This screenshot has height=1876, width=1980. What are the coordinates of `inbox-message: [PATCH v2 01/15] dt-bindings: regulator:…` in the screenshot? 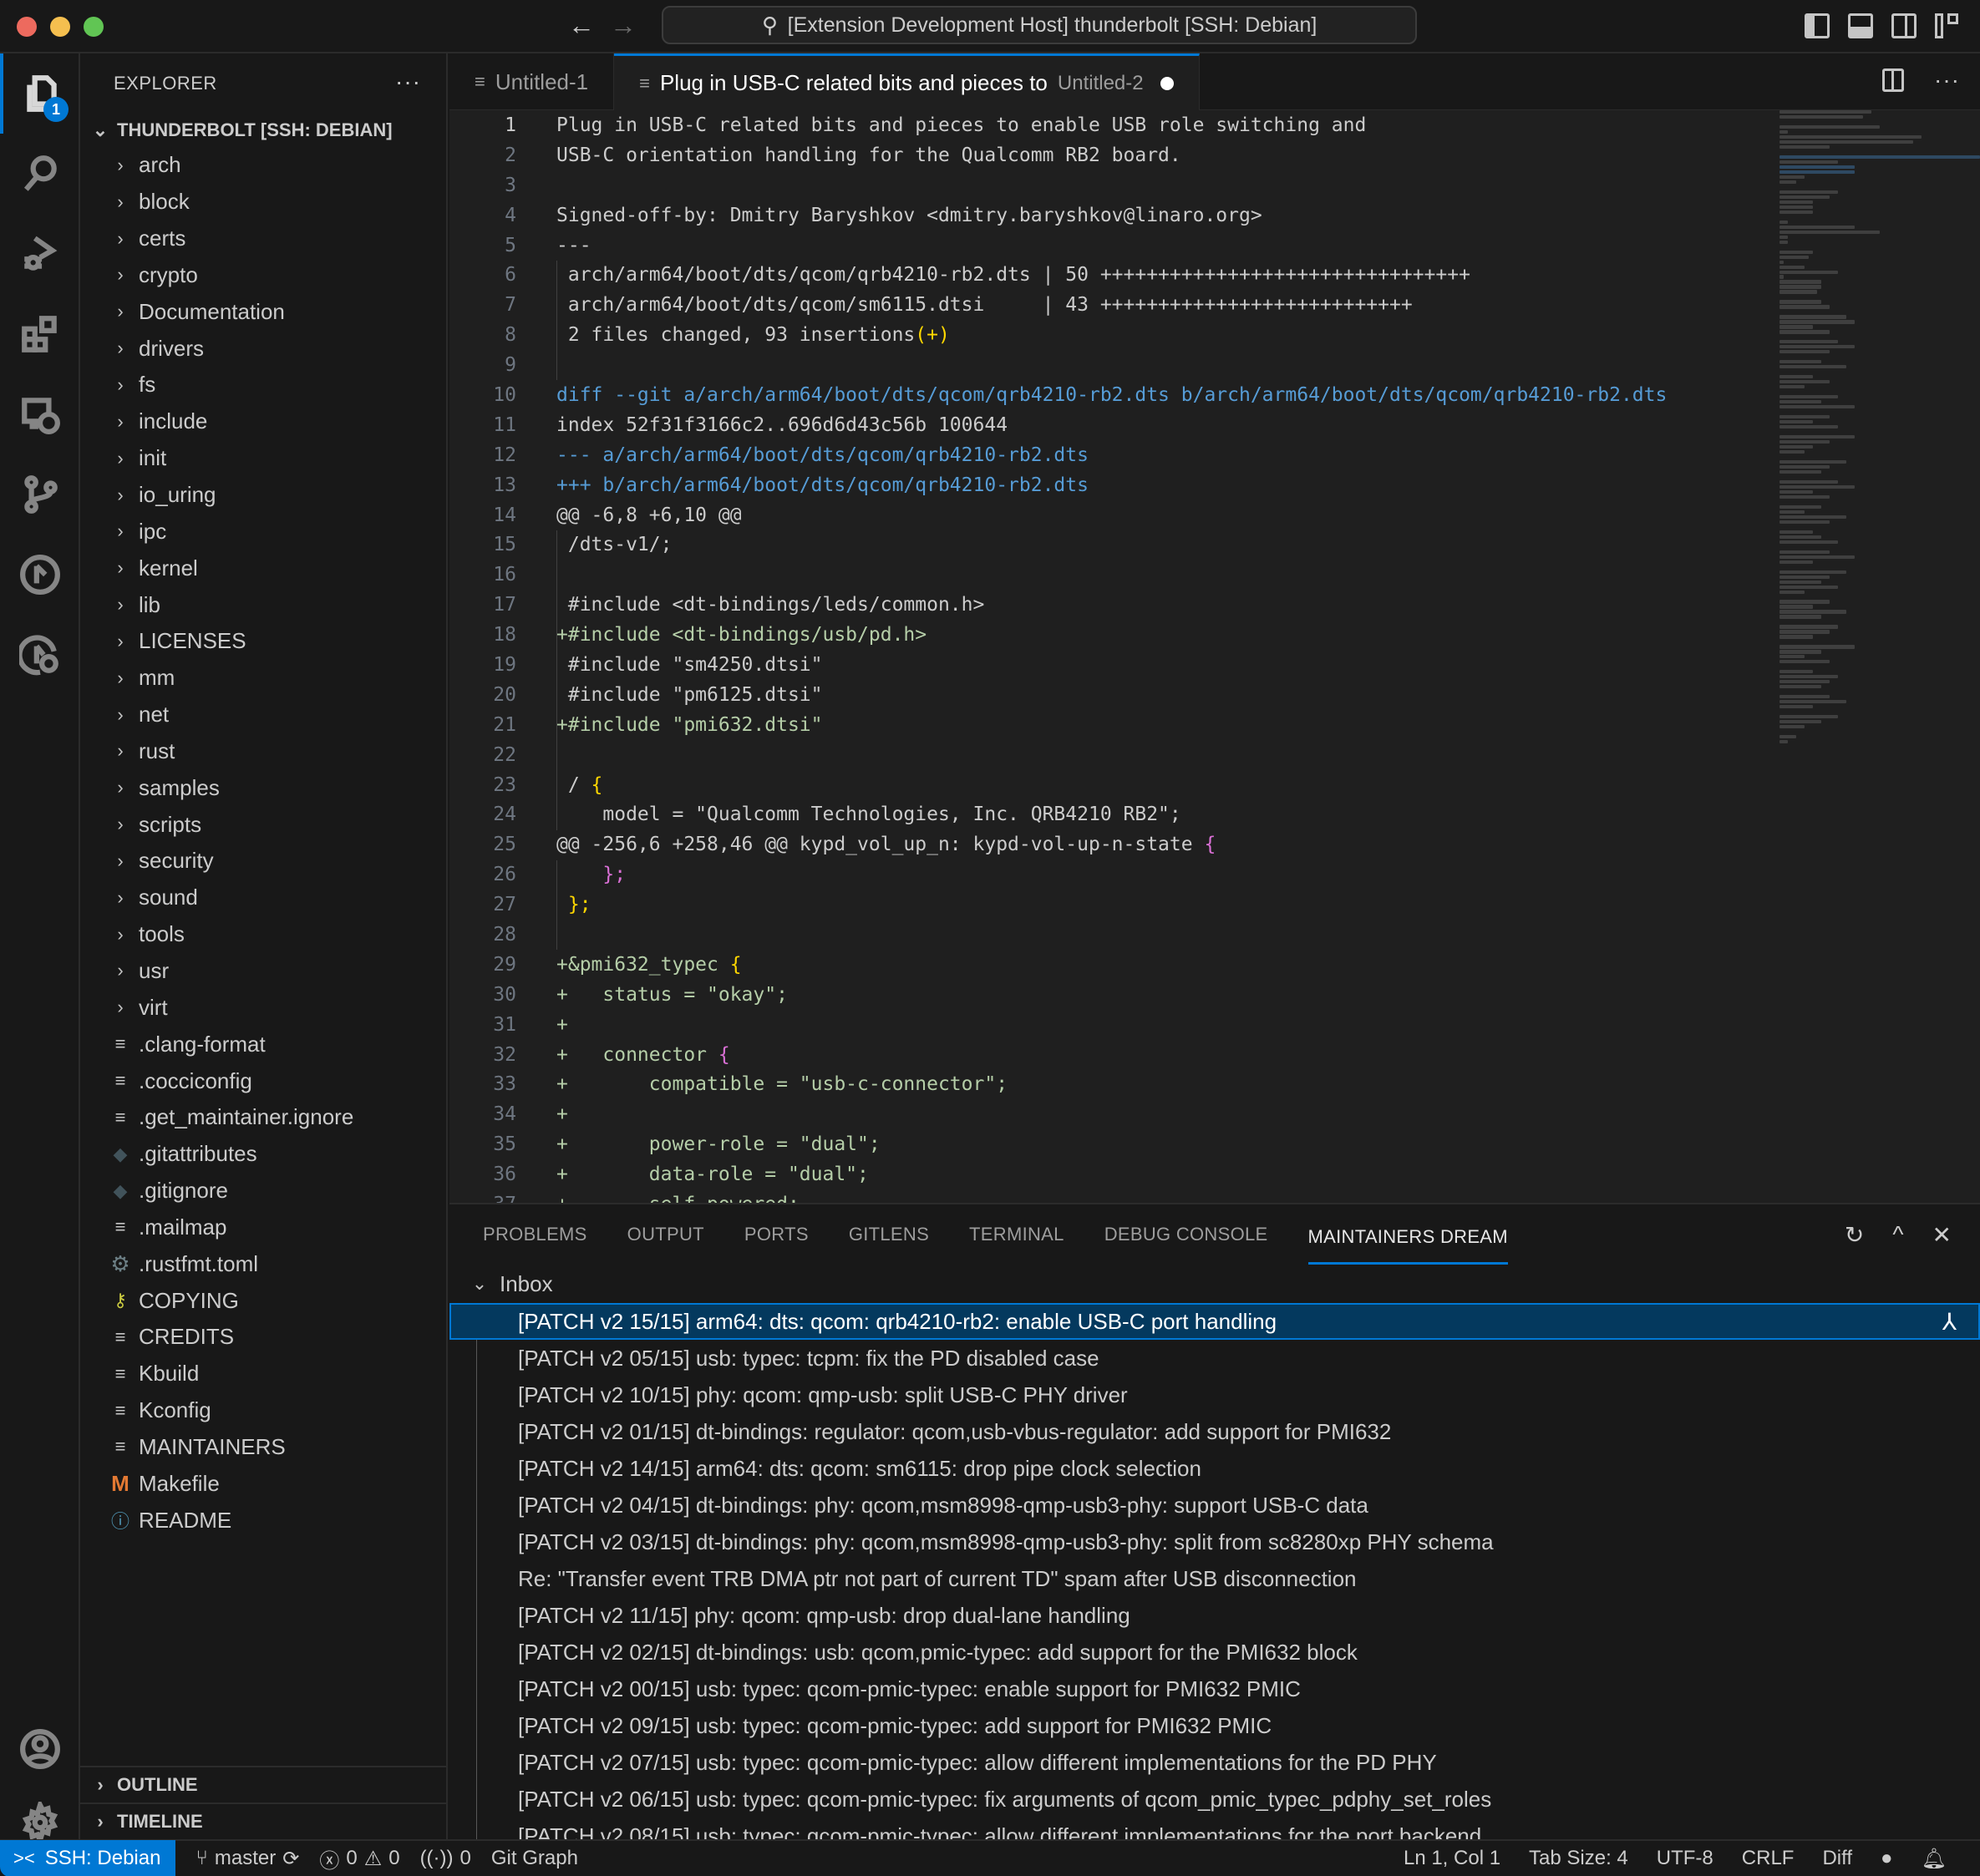 It's located at (1214, 1431).